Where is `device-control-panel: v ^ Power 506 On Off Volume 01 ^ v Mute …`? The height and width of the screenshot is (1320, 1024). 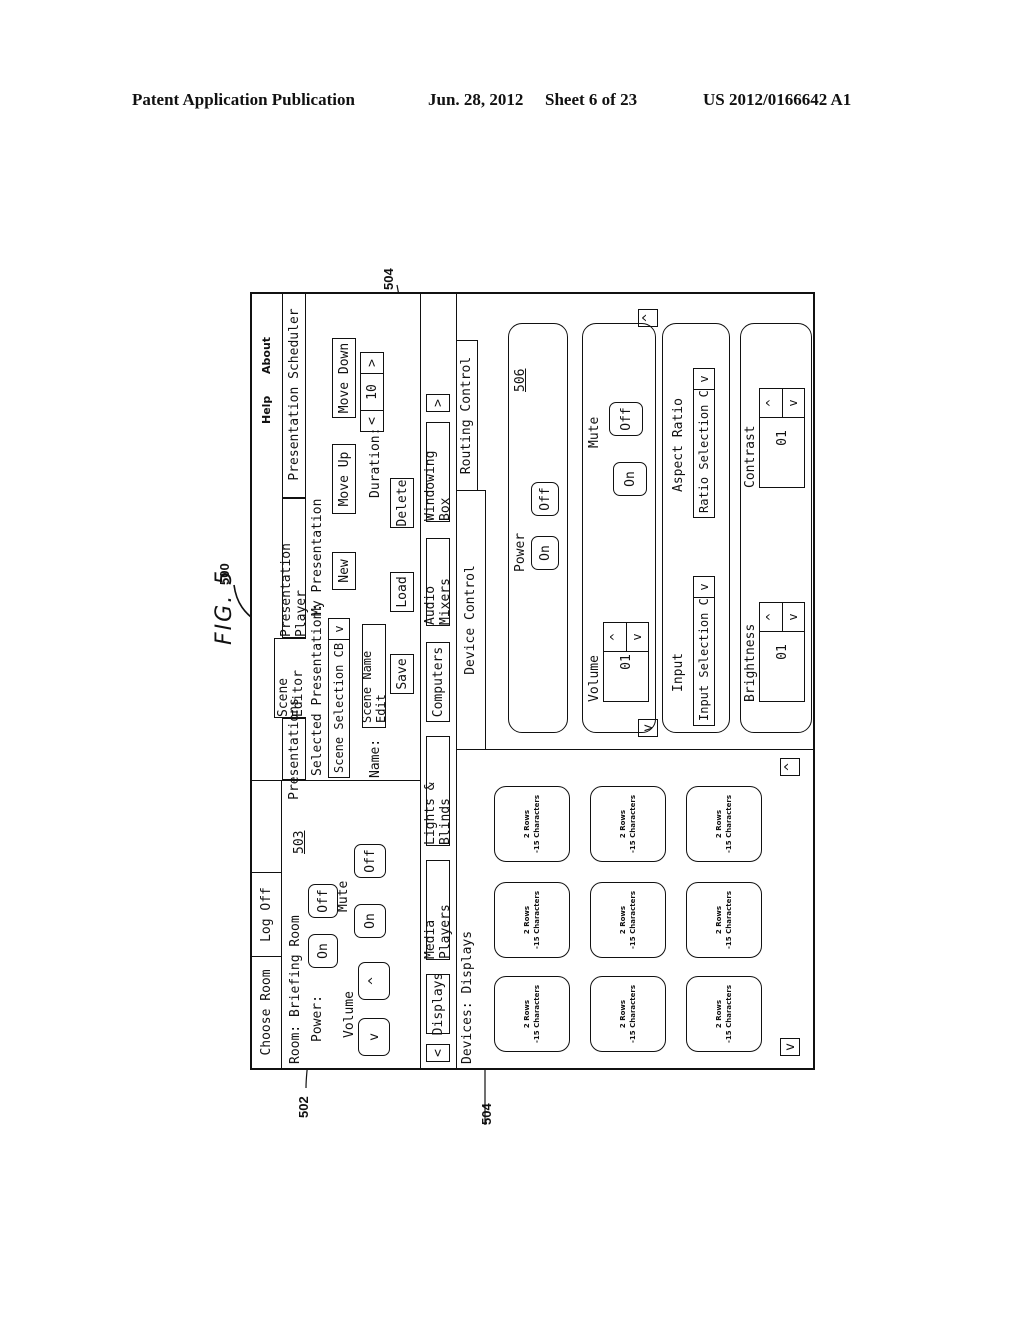 device-control-panel: v ^ Power 506 On Off Volume 01 ^ v Mute … is located at coordinates (650, 521).